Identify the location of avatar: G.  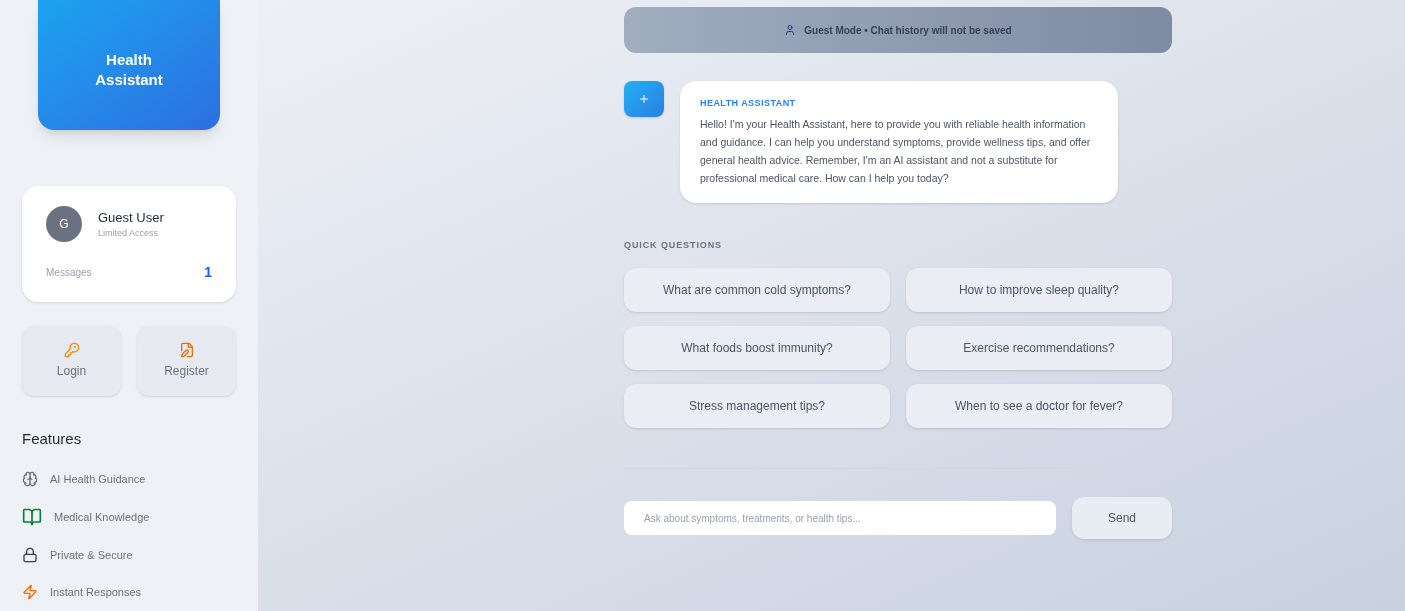
(64, 224).